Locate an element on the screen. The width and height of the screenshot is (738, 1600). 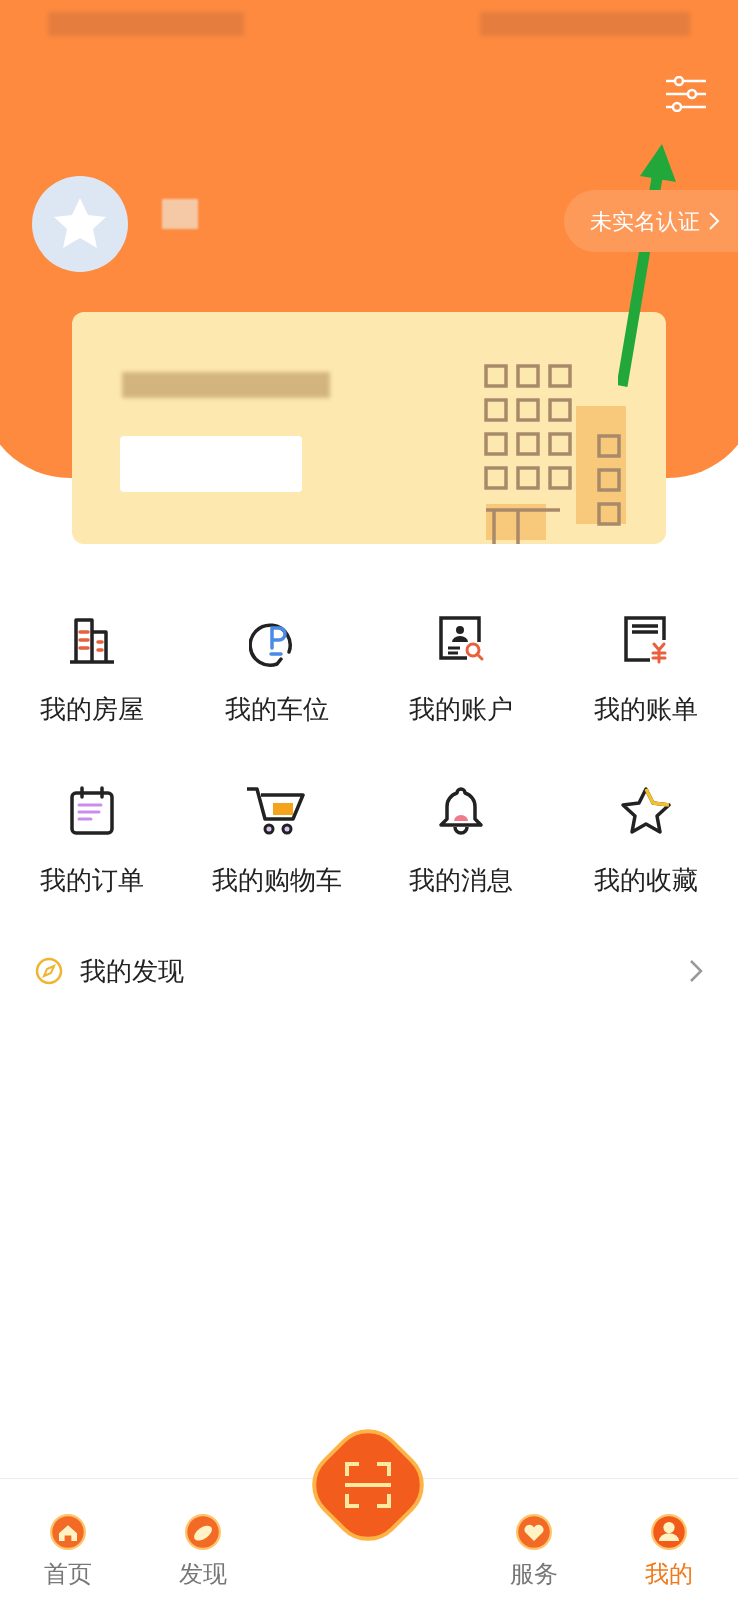
settings-button is located at coordinates (686, 94).